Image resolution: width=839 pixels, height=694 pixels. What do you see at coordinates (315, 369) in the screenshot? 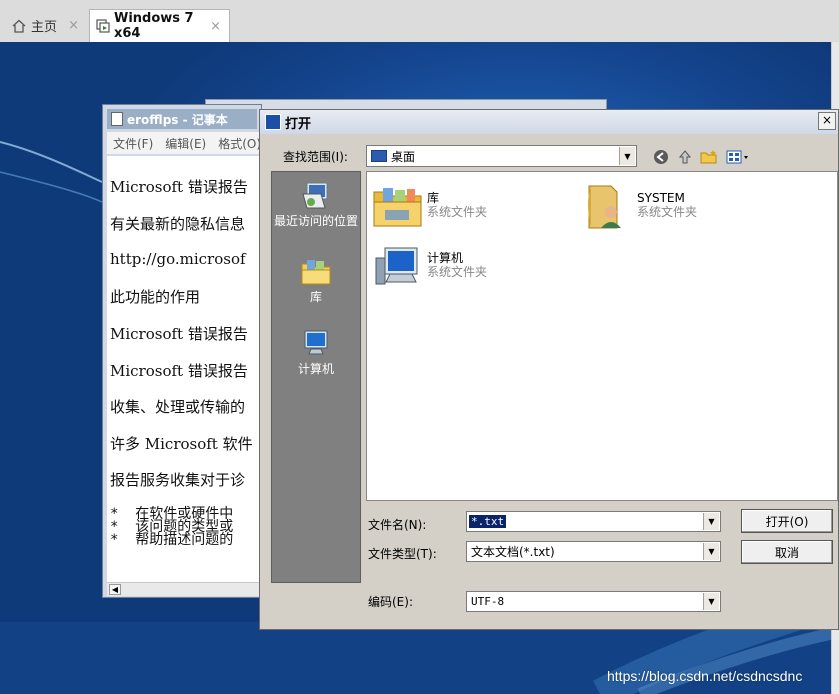
I see `place-computer-label: 计算机` at bounding box center [315, 369].